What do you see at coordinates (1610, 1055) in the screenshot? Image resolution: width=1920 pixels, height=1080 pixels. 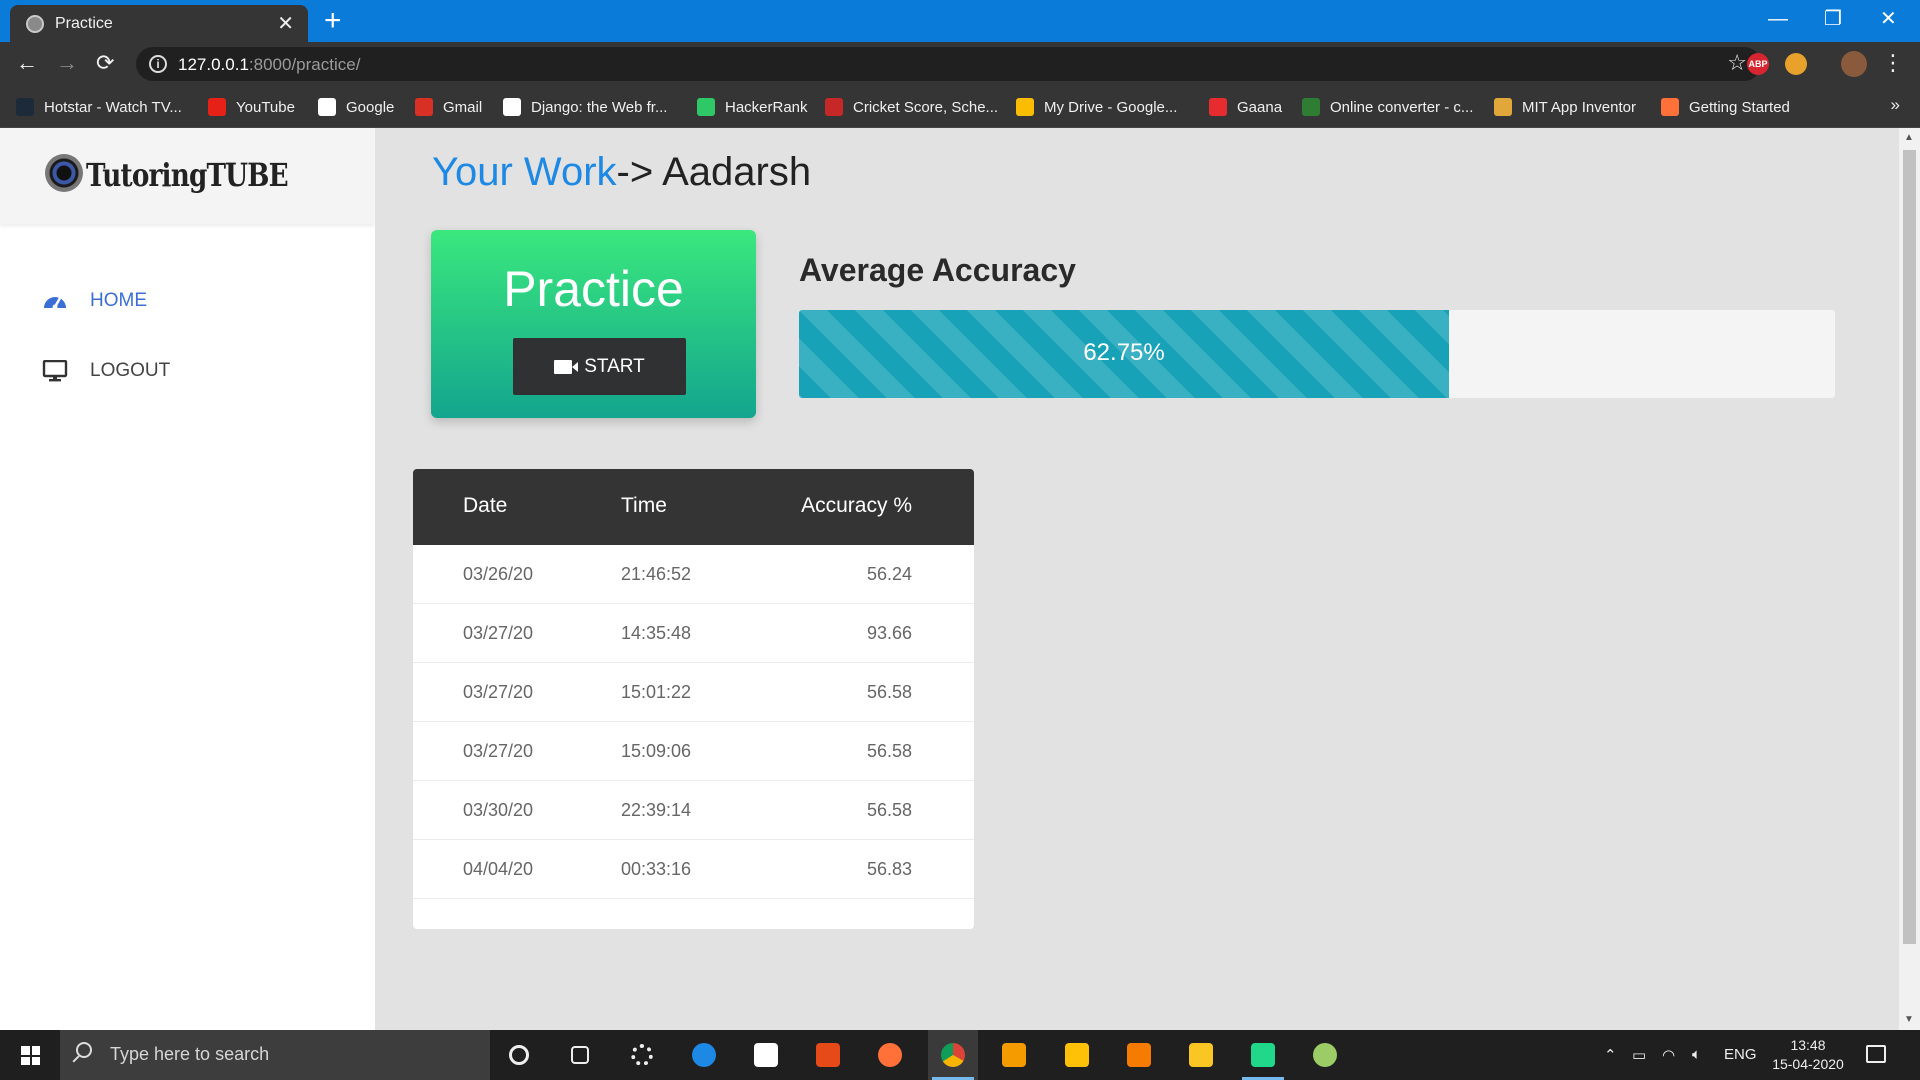 I see `show-hidden-icons-icon: ⌃` at bounding box center [1610, 1055].